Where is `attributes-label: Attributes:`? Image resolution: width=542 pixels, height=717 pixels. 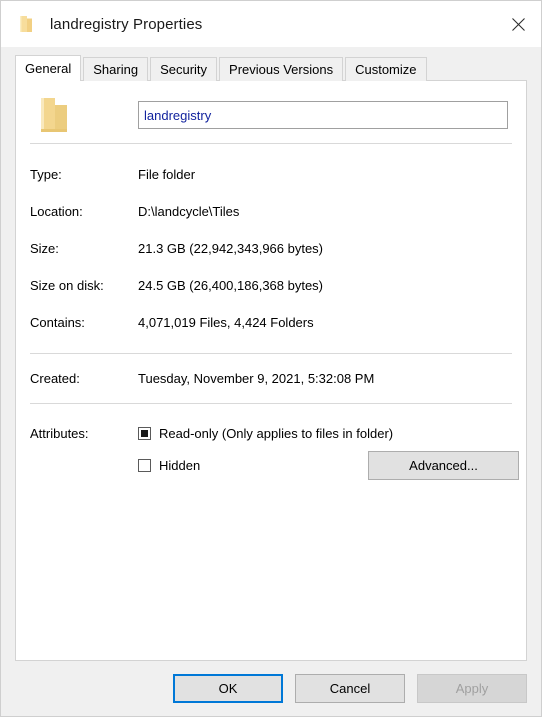 attributes-label: Attributes: is located at coordinates (59, 433).